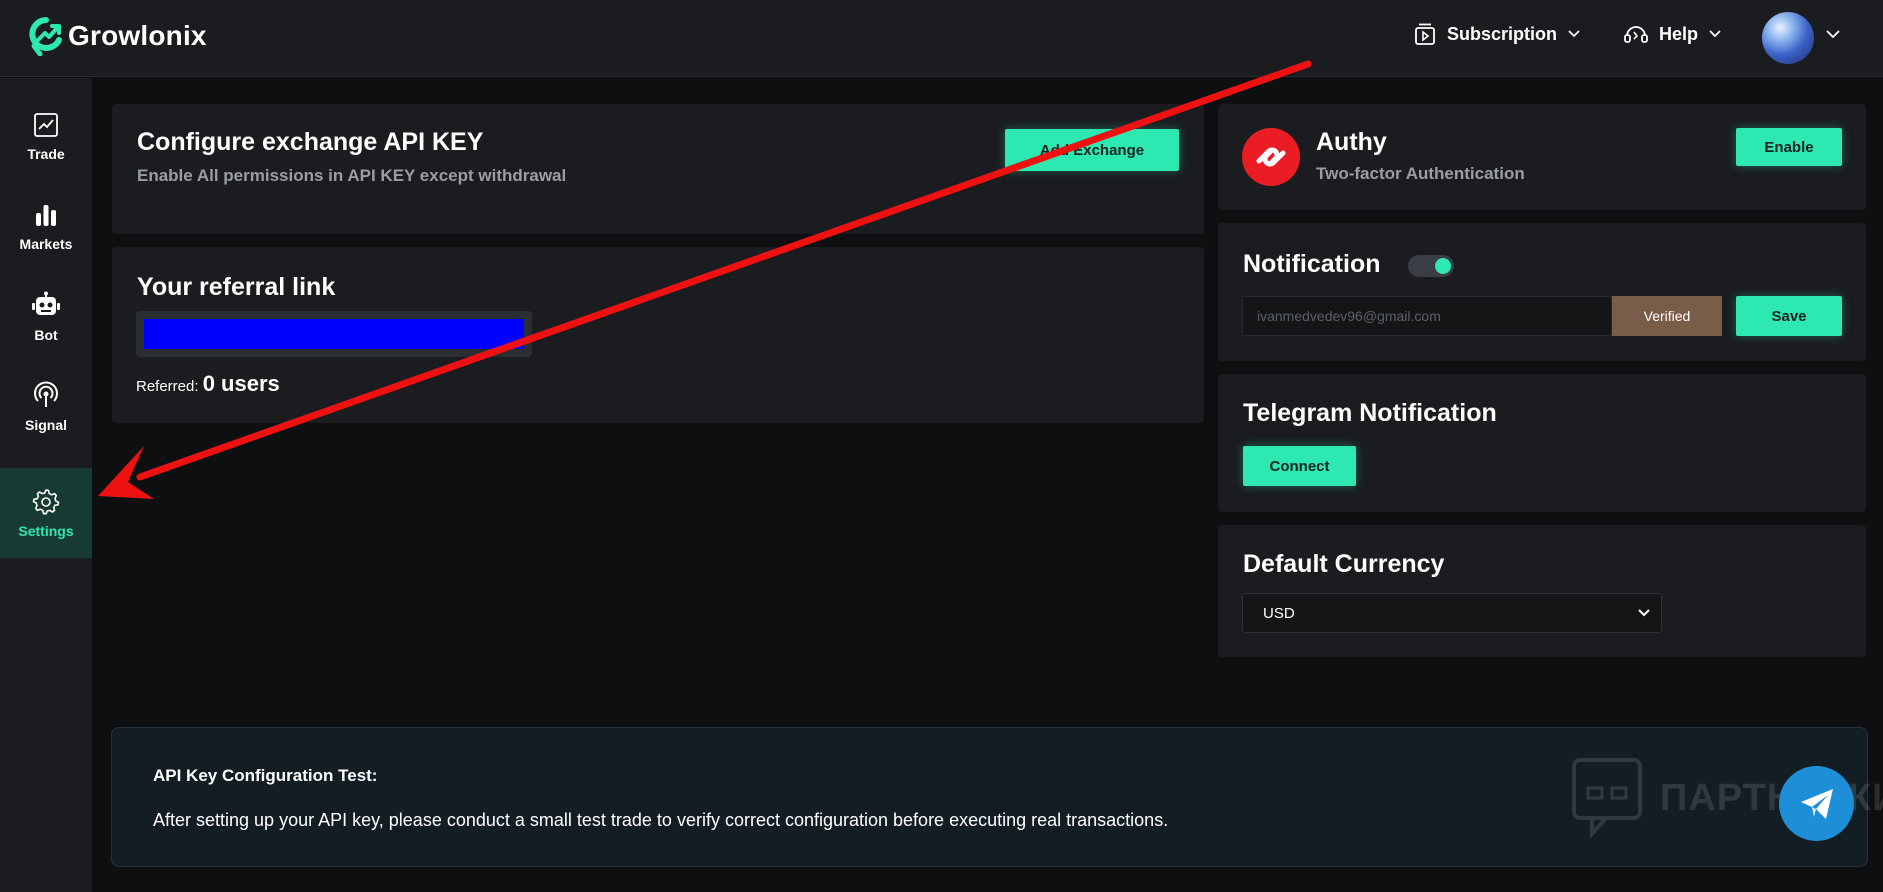  Describe the element at coordinates (1427, 316) in the screenshot. I see `notification-email-input` at that location.